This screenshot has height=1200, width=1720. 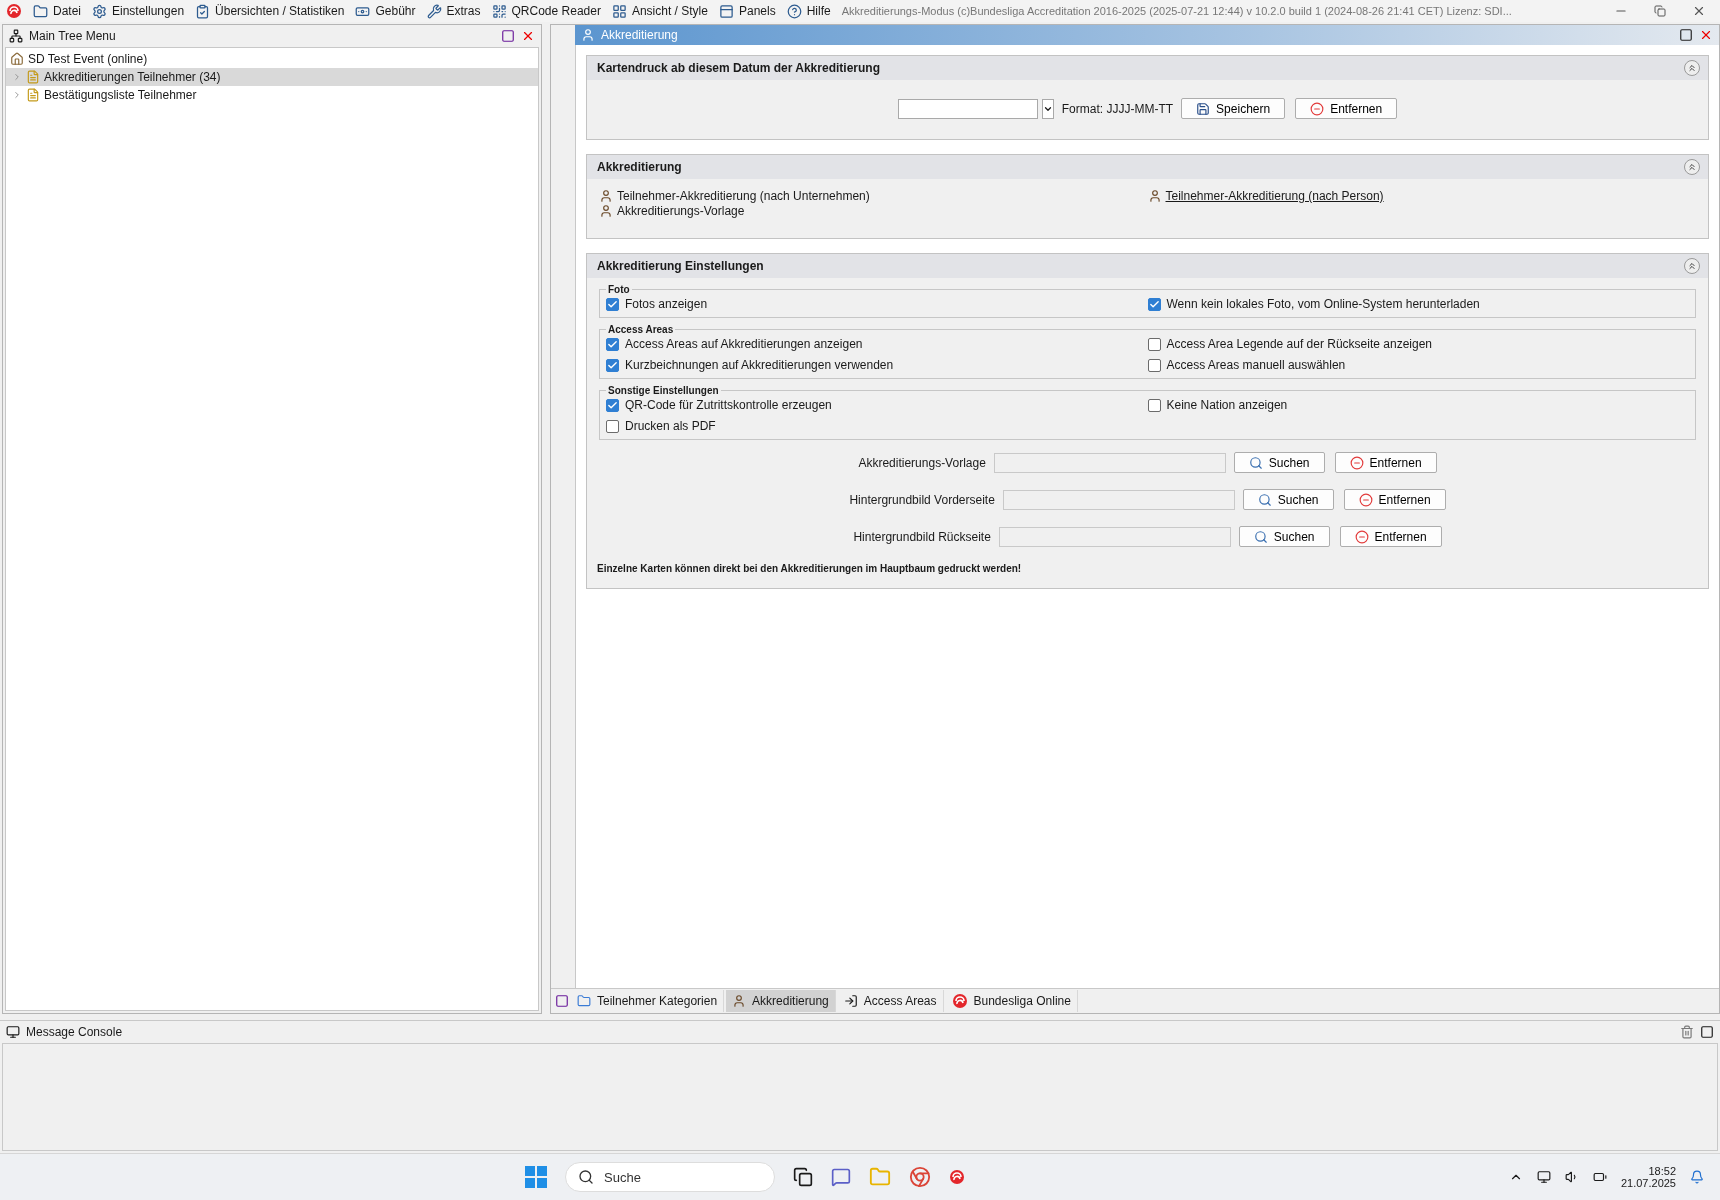 I want to click on menu-item: Hilfe, so click(x=808, y=11).